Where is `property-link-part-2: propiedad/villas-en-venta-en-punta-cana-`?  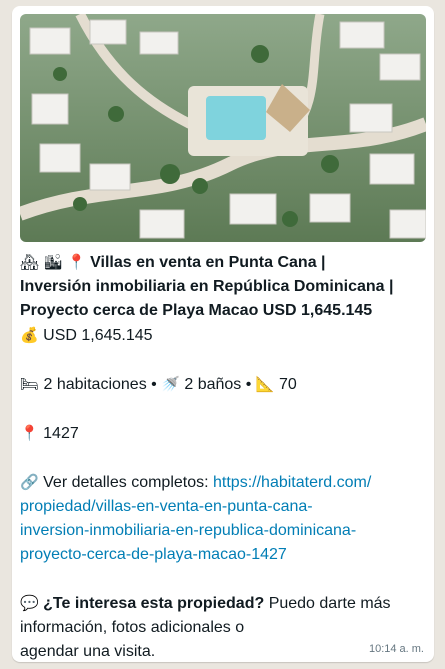
property-link-part-2: propiedad/villas-en-venta-en-punta-cana- is located at coordinates (219, 507).